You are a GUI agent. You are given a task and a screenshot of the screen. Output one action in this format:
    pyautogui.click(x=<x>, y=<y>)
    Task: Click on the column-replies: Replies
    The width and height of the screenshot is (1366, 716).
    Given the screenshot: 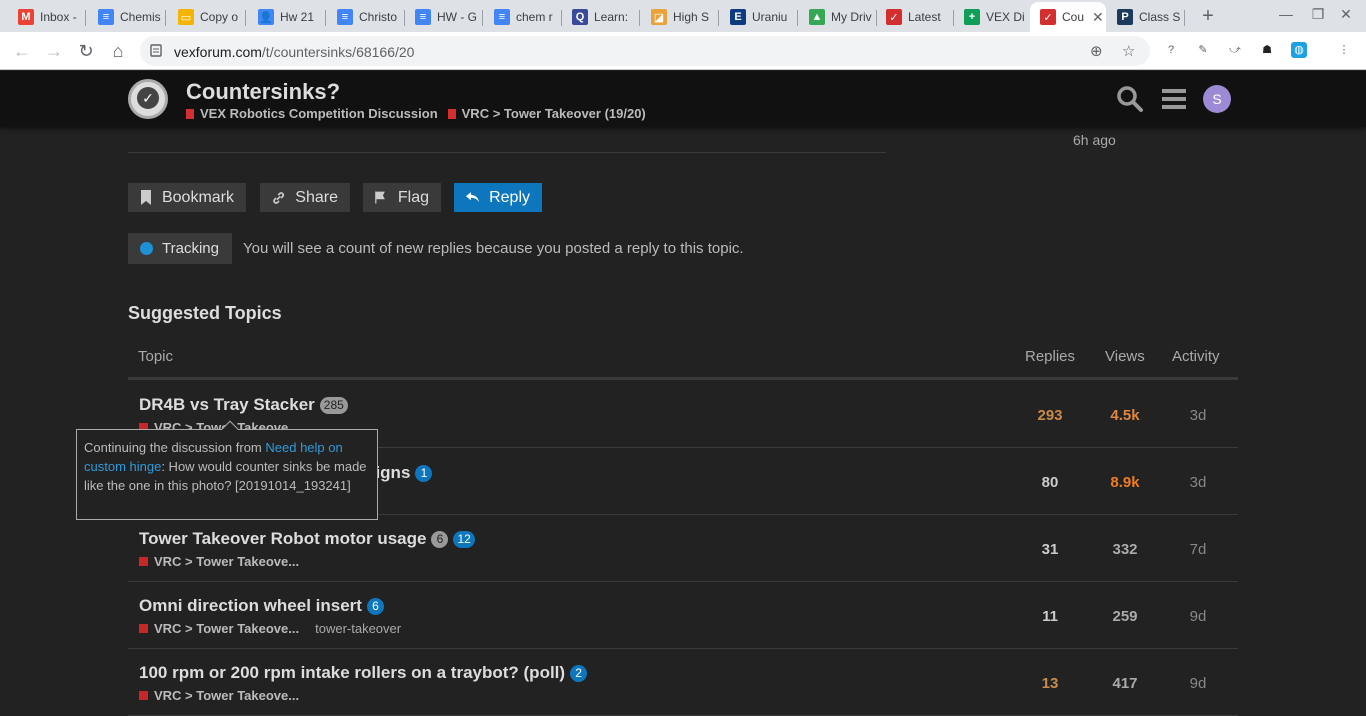 What is the action you would take?
    pyautogui.click(x=1050, y=356)
    